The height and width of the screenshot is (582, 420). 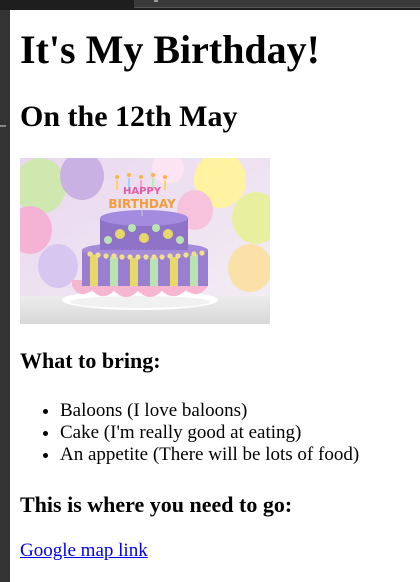 I want to click on google-map-link: Google map link, so click(x=84, y=551).